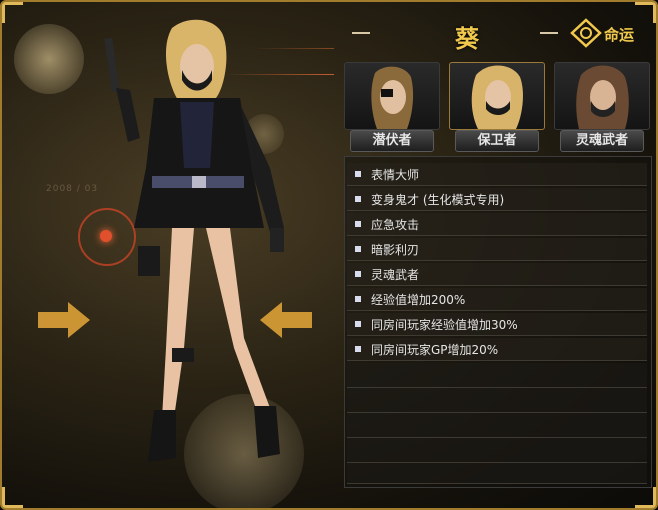 The width and height of the screenshot is (658, 510). Describe the element at coordinates (497, 299) in the screenshot. I see `list-item: 经验值增加200%` at that location.